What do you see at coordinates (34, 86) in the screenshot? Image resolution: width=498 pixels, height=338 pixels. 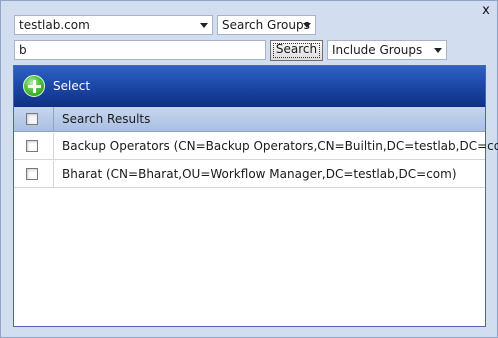 I see `add-circle-icon` at bounding box center [34, 86].